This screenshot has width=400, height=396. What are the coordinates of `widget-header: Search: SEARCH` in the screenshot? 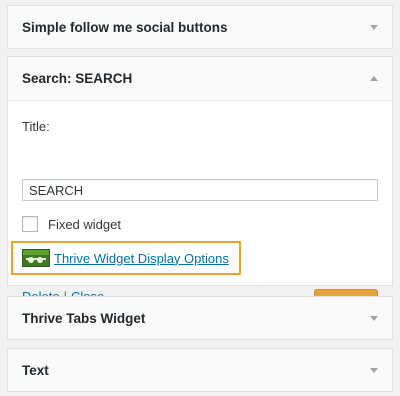 It's located at (200, 79).